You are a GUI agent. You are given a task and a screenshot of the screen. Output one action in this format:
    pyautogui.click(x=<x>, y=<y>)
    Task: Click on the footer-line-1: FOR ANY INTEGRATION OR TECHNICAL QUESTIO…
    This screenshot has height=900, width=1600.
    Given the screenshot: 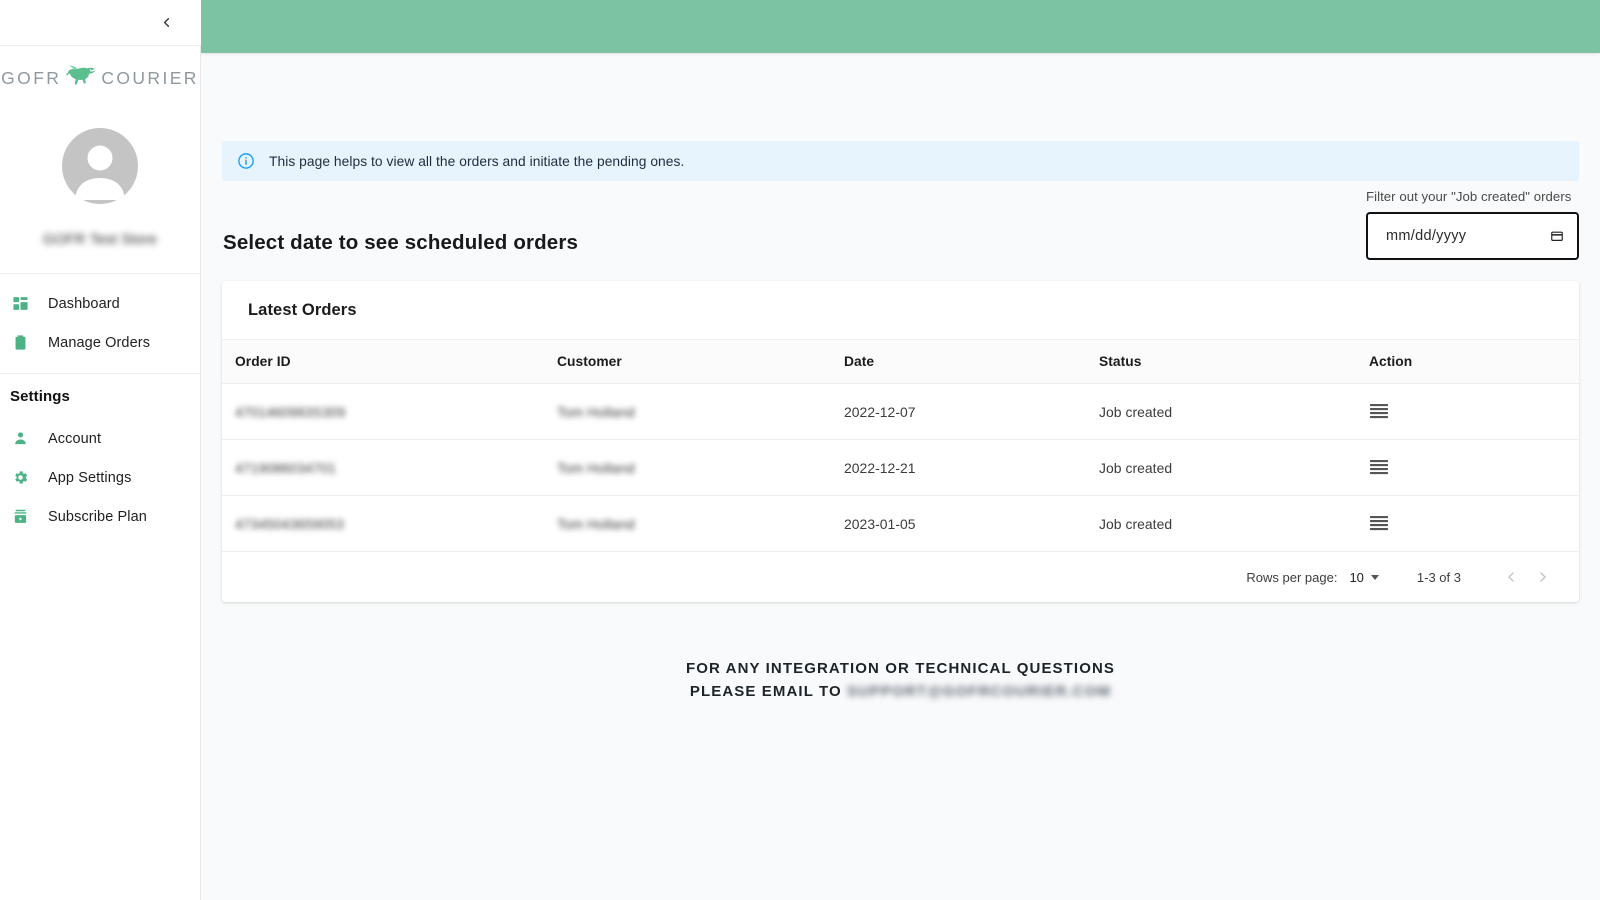 What is the action you would take?
    pyautogui.click(x=900, y=668)
    